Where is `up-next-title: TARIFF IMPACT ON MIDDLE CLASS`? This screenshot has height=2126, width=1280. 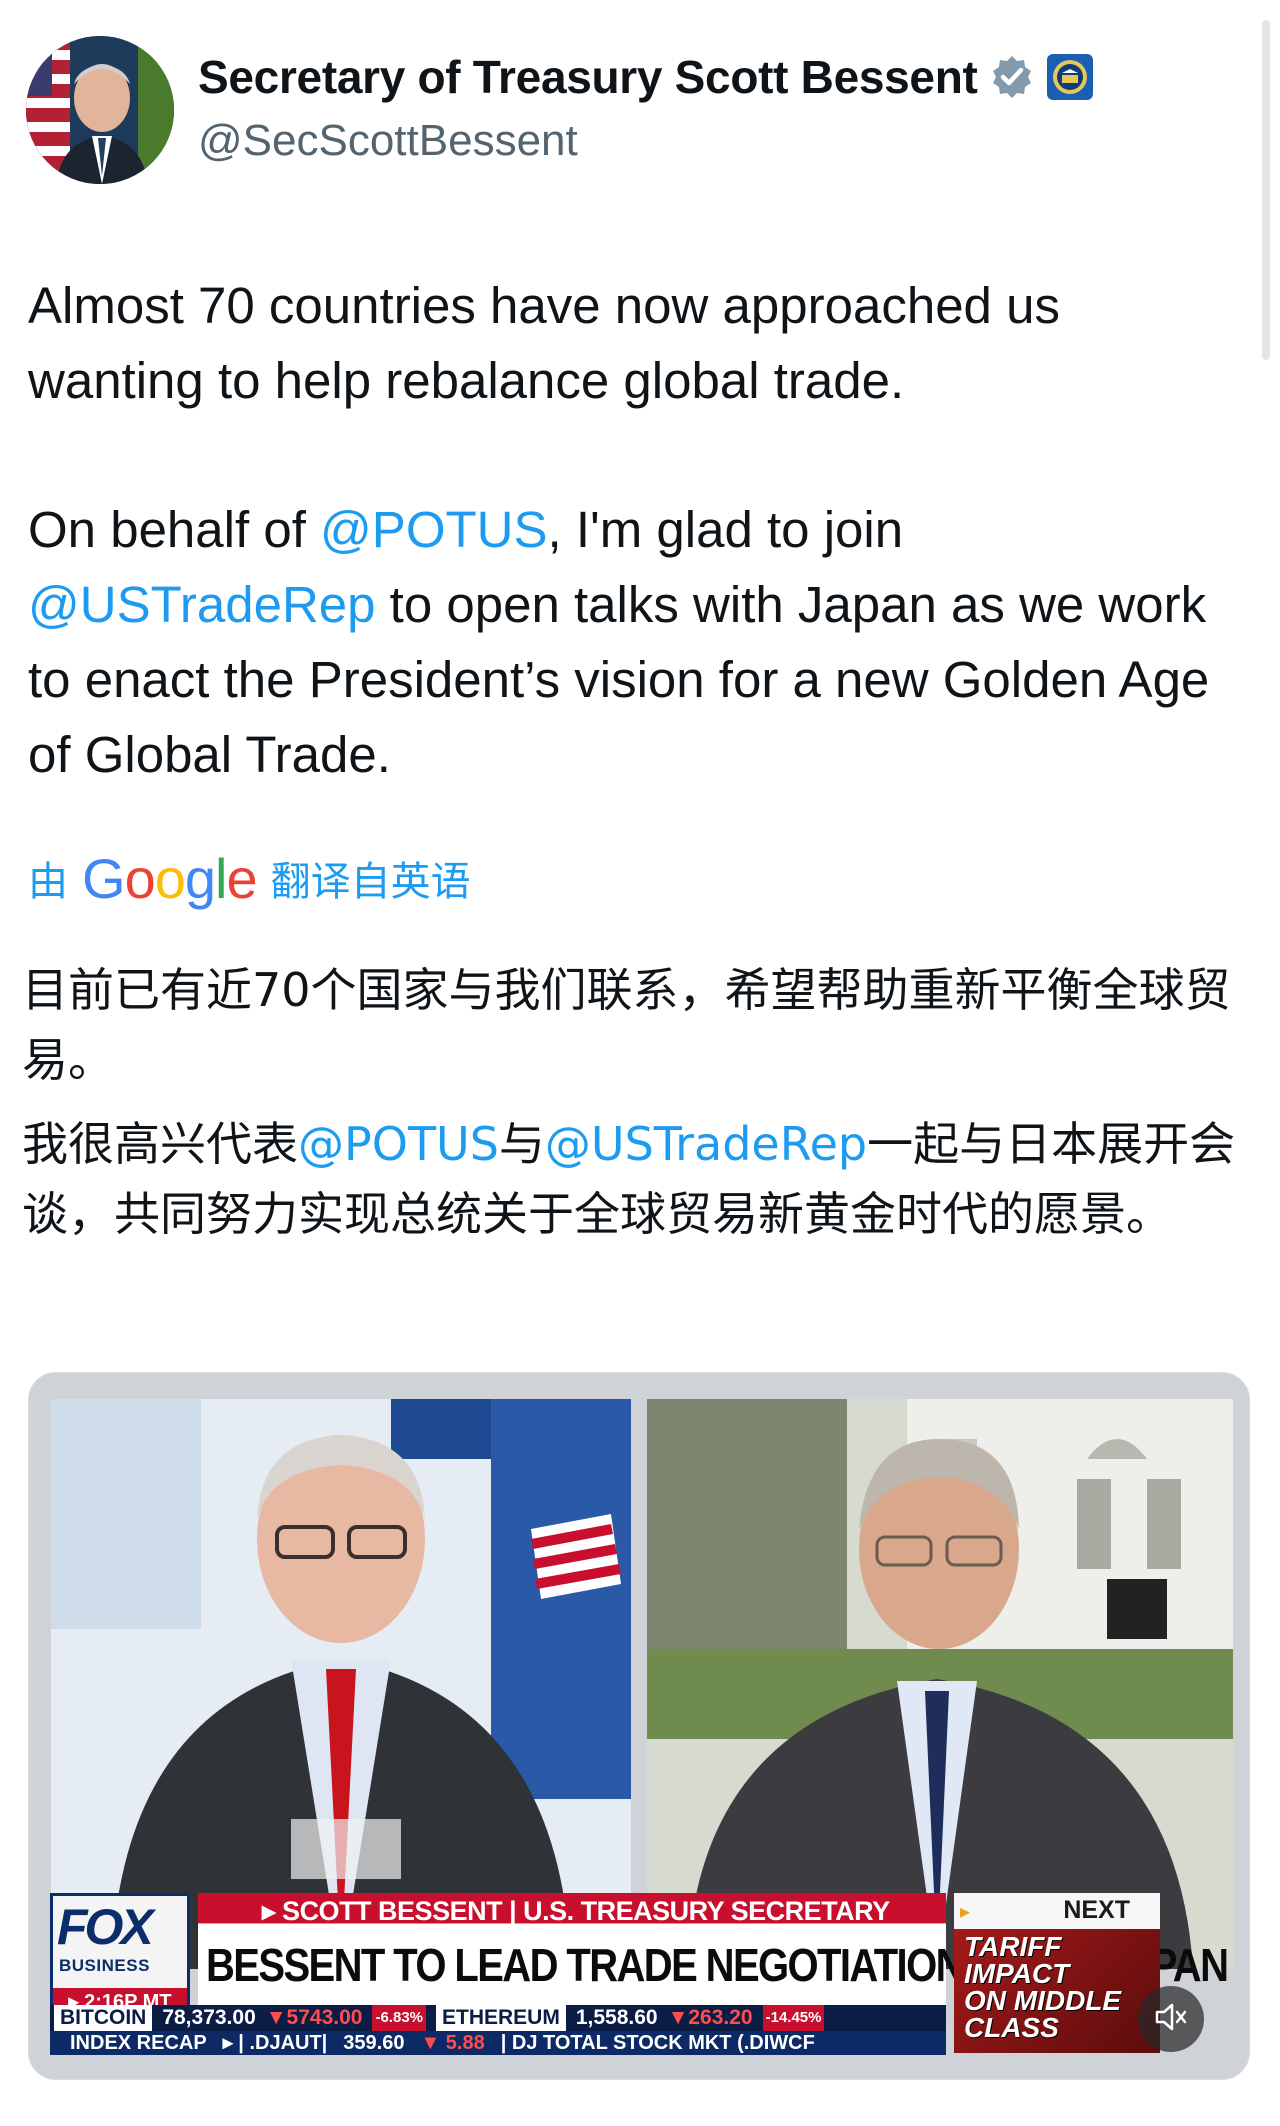 up-next-title: TARIFF IMPACT ON MIDDLE CLASS is located at coordinates (1043, 1987).